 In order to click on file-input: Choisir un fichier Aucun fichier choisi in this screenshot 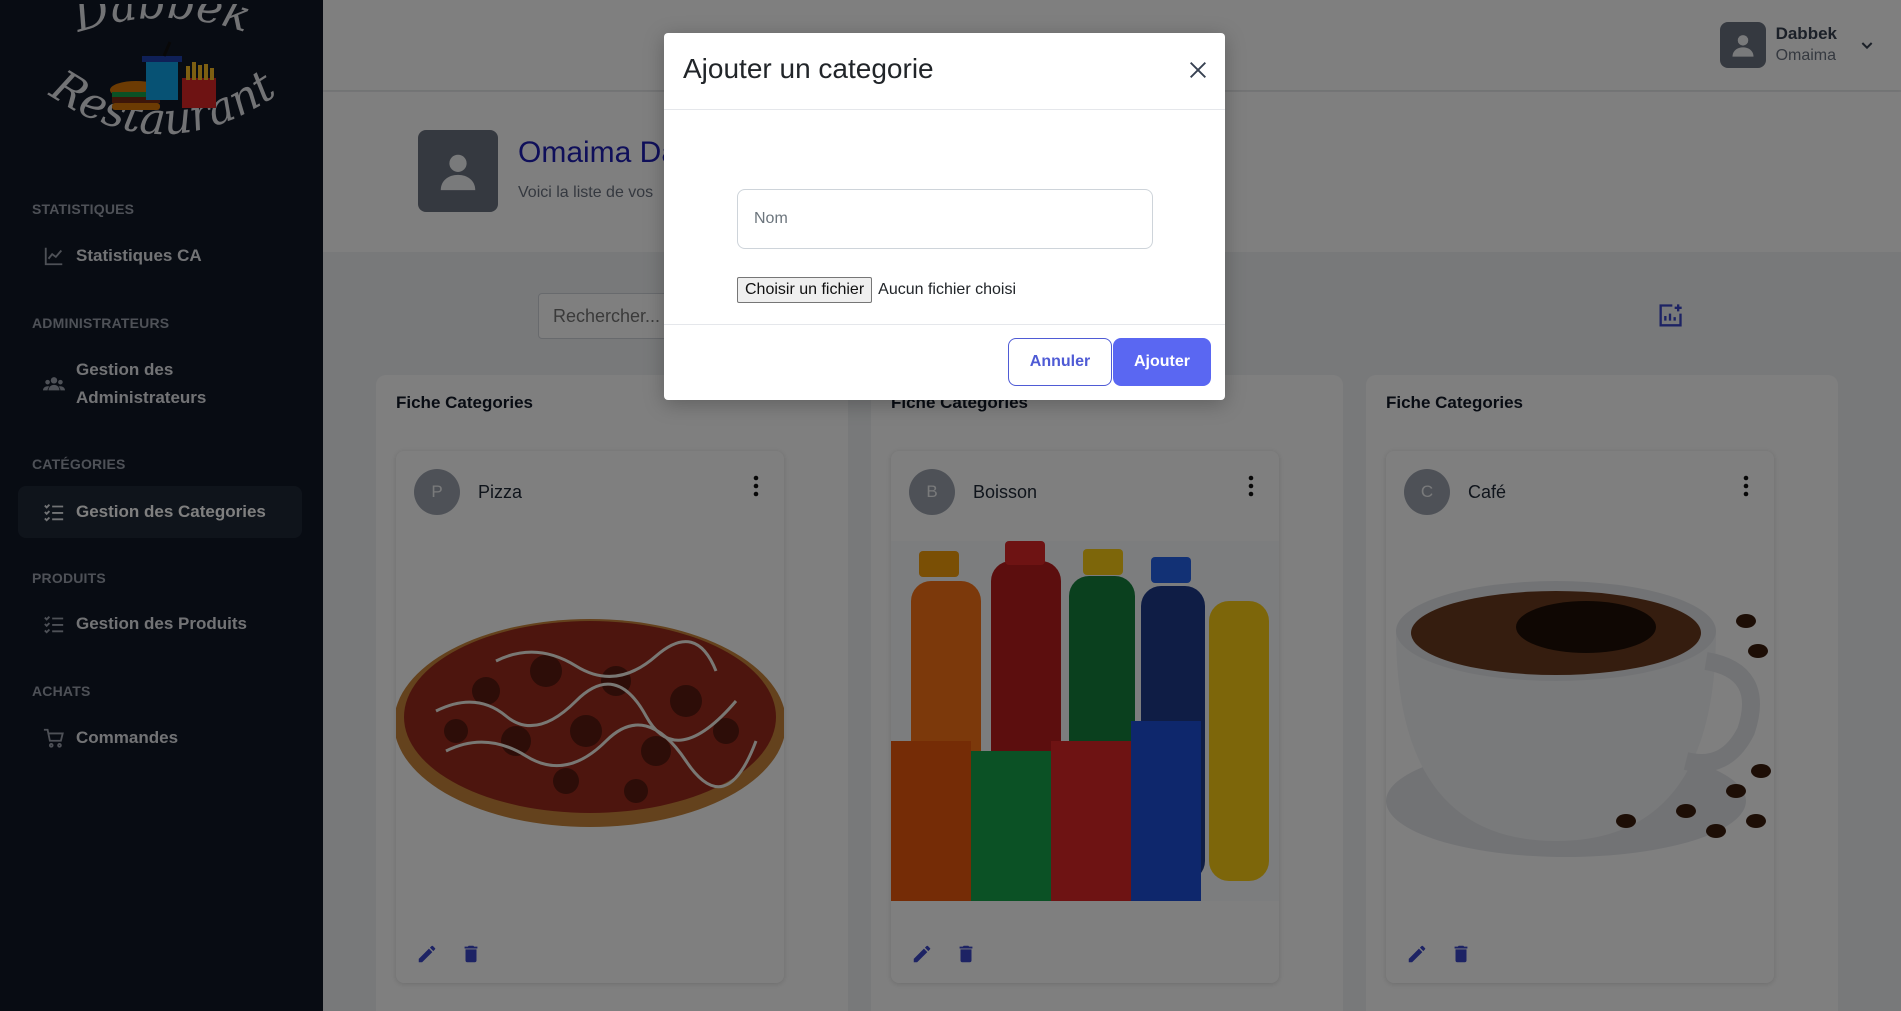, I will do `click(876, 290)`.